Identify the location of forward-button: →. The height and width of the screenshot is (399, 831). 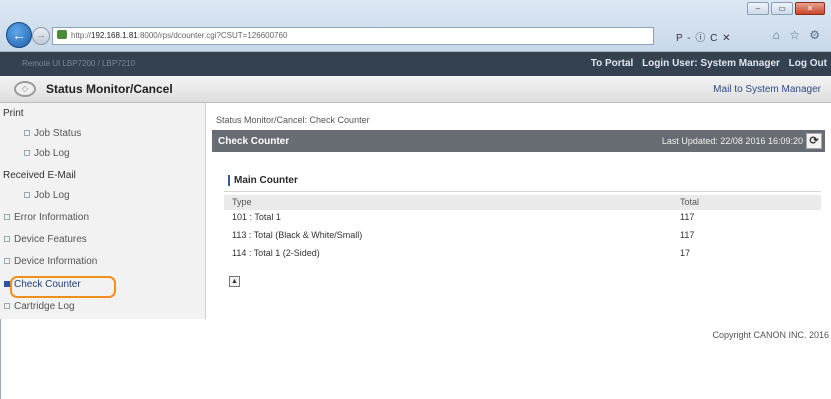
(41, 36).